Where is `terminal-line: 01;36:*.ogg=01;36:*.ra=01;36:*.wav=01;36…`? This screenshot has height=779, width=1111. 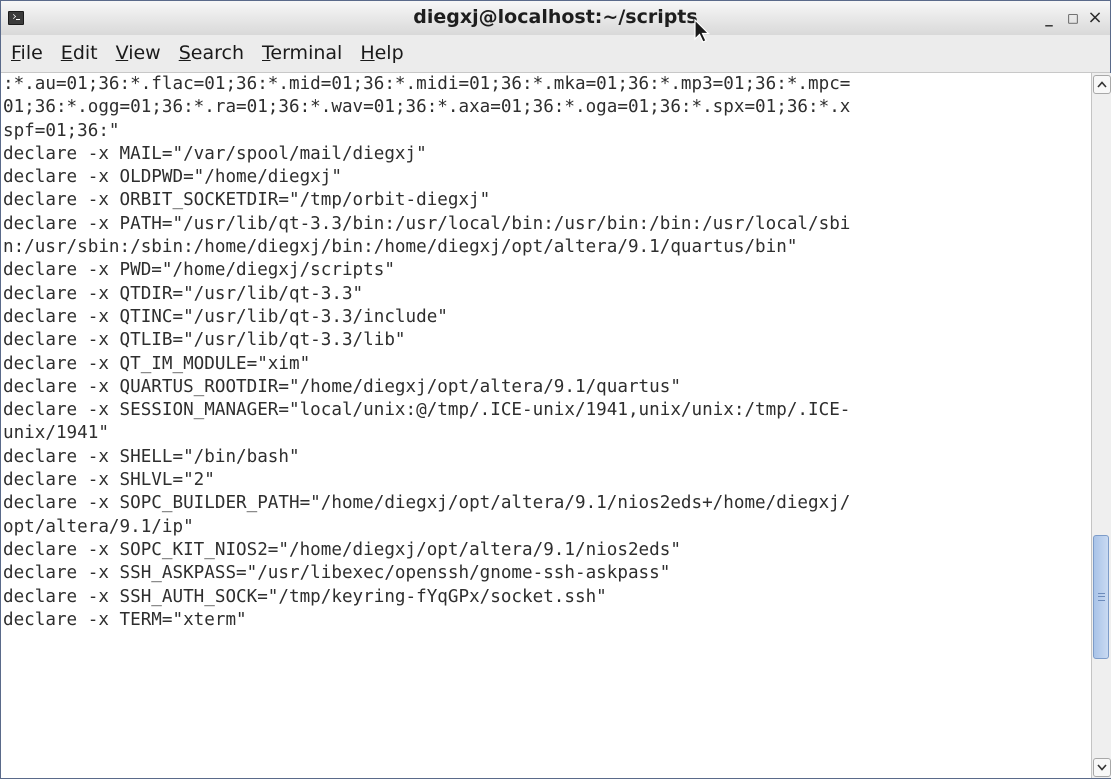
terminal-line: 01;36:*.ogg=01;36:*.ra=01;36:*.wav=01;36… is located at coordinates (427, 107).